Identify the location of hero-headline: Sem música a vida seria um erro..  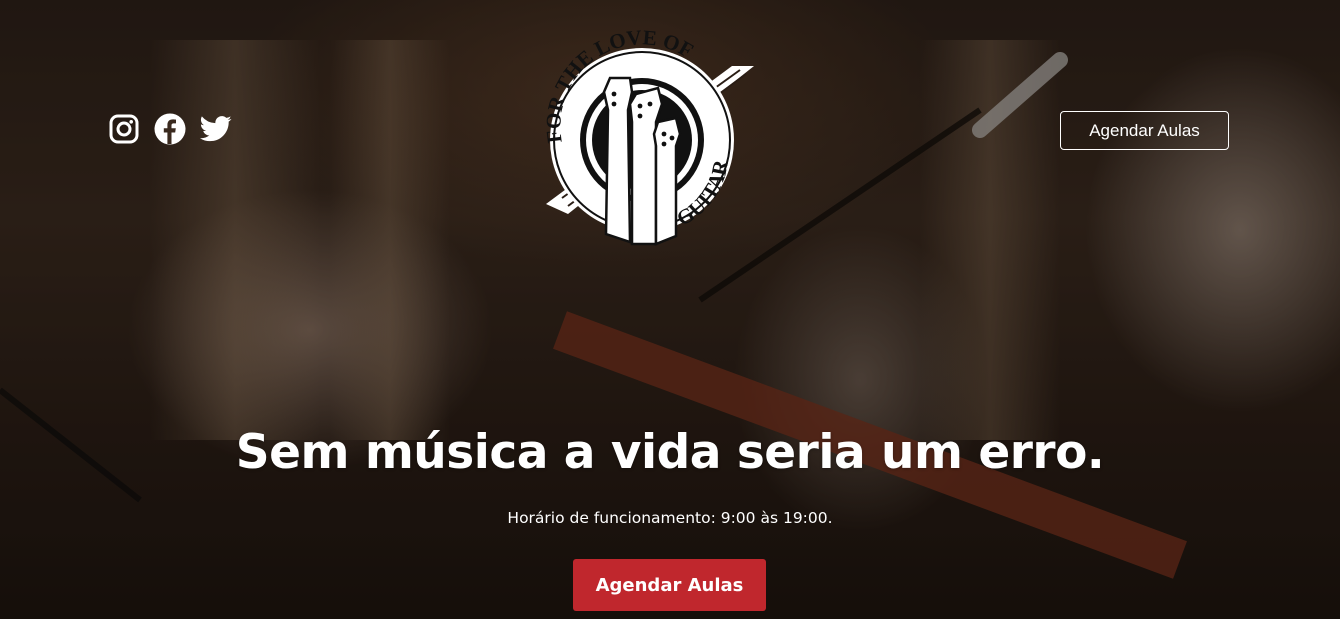
(670, 452).